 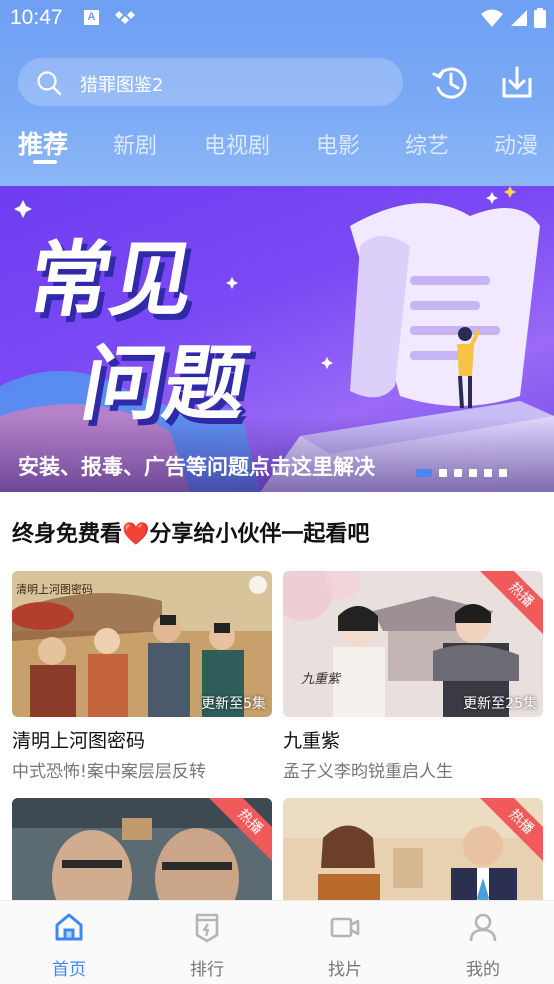 I want to click on tab-new-drama: 新剧, so click(x=135, y=144).